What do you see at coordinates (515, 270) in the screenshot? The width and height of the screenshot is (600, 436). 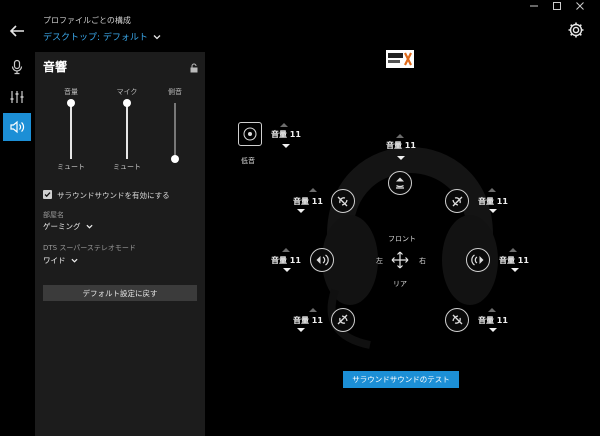 I see `side-right-volume-down` at bounding box center [515, 270].